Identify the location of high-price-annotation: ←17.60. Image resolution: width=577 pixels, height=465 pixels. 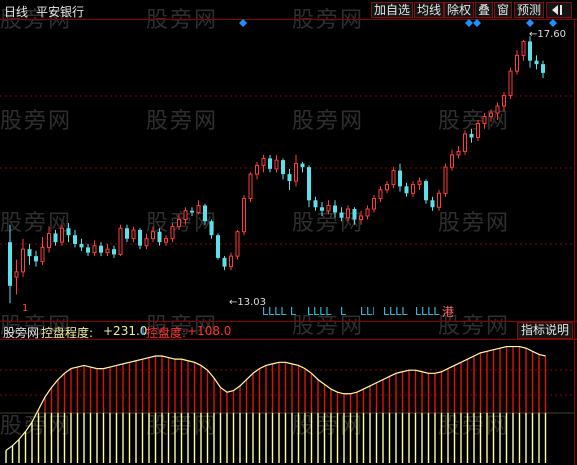
(547, 34).